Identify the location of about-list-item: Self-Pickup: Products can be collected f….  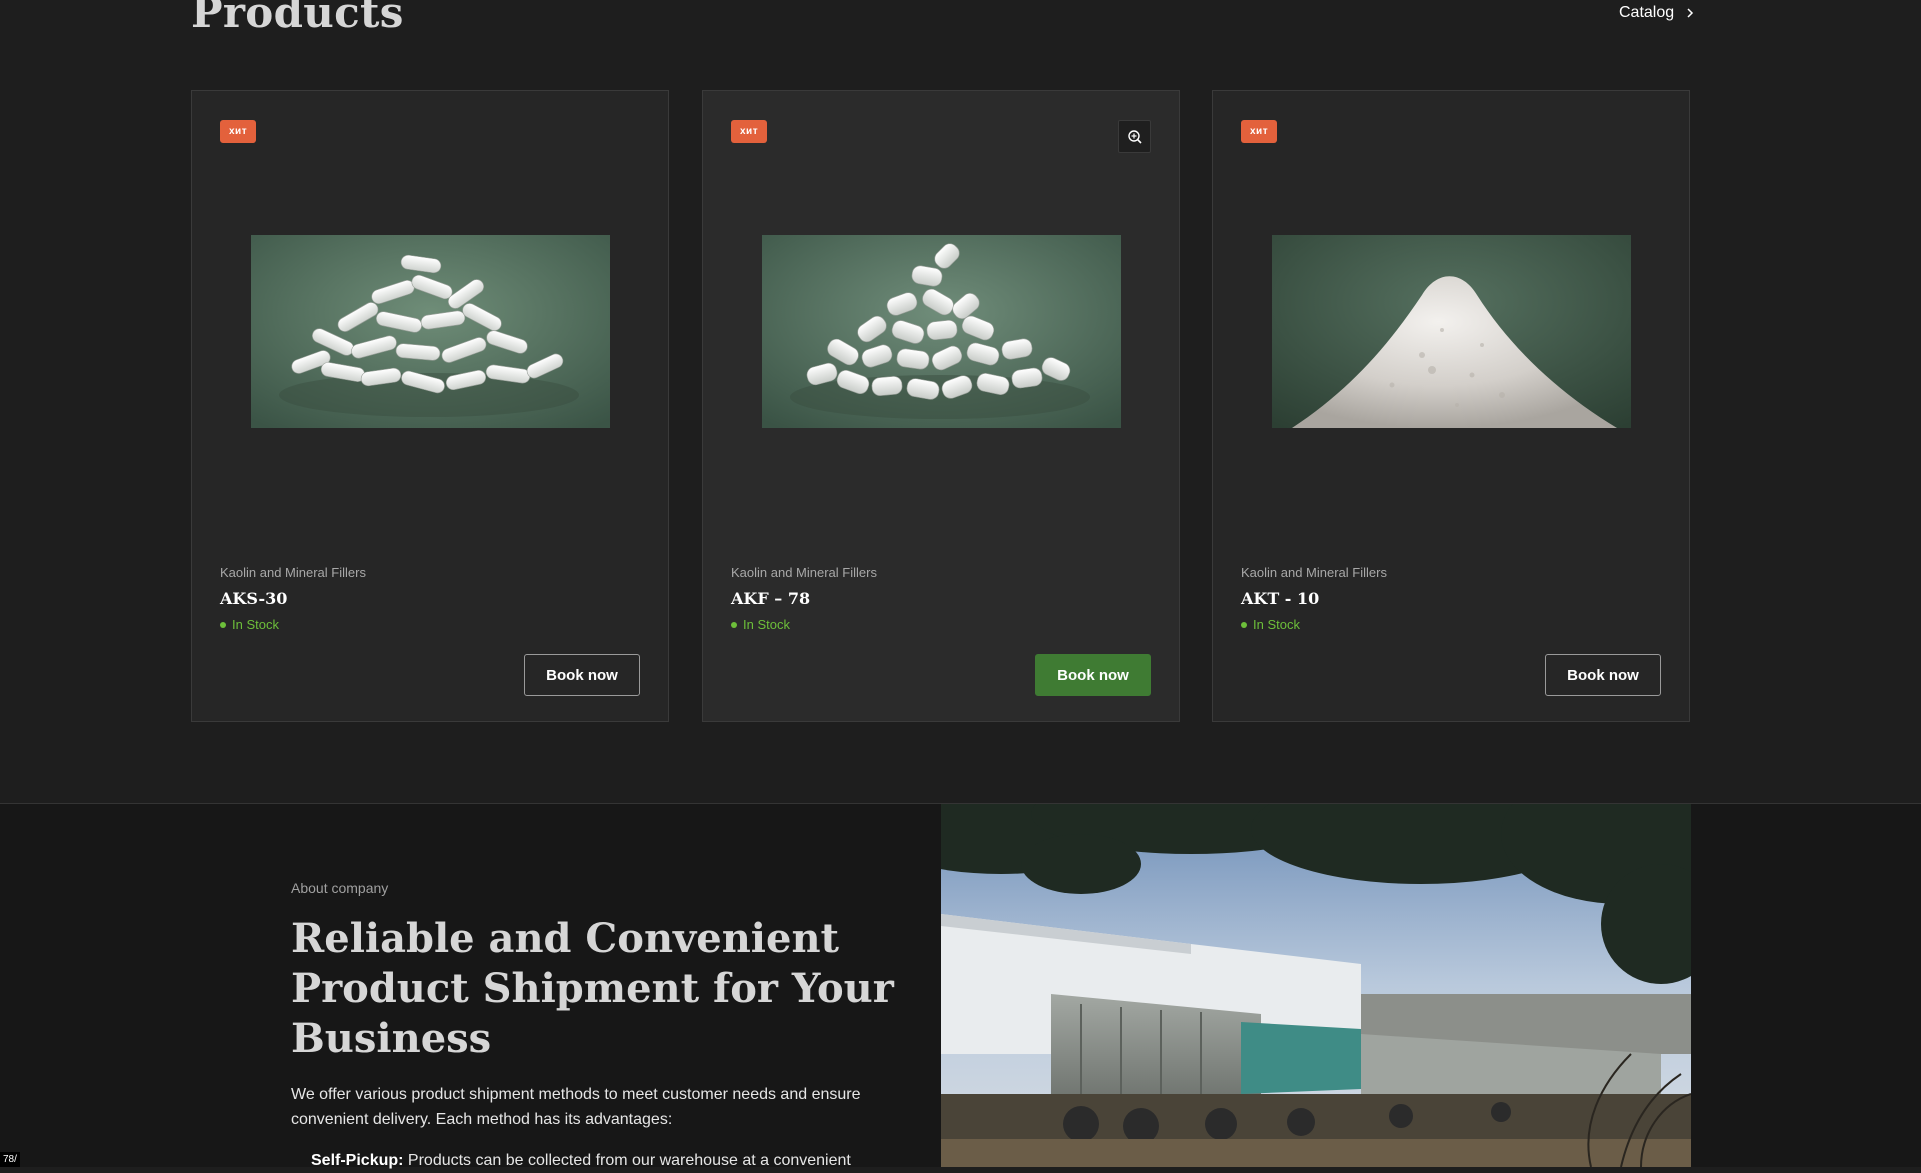
(611, 1160).